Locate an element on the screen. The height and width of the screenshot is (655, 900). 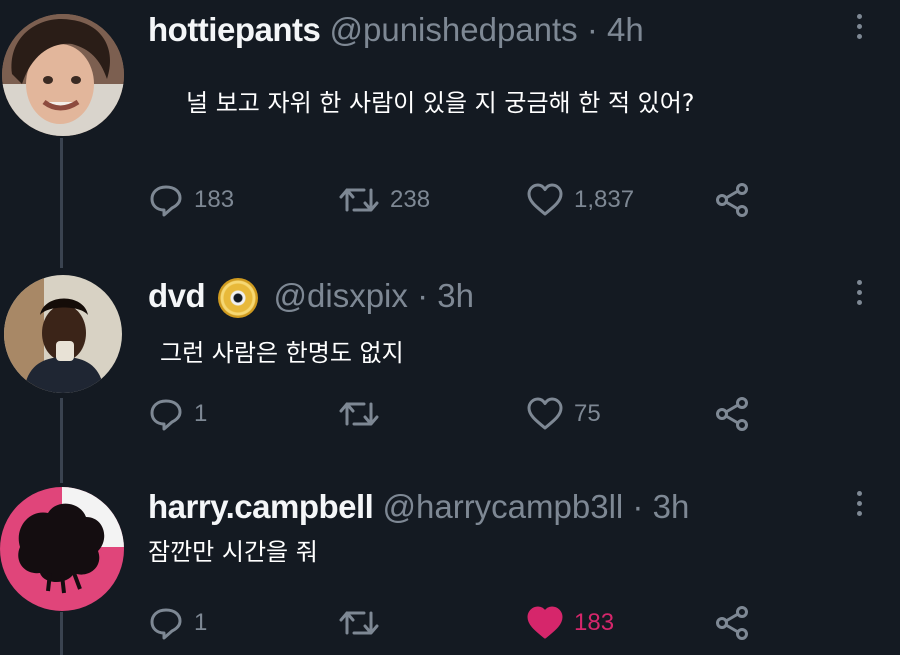
tweet-text: 널 보고 자위 한 사람이 있을 지 궁금해 한 적 있어? is located at coordinates (440, 103).